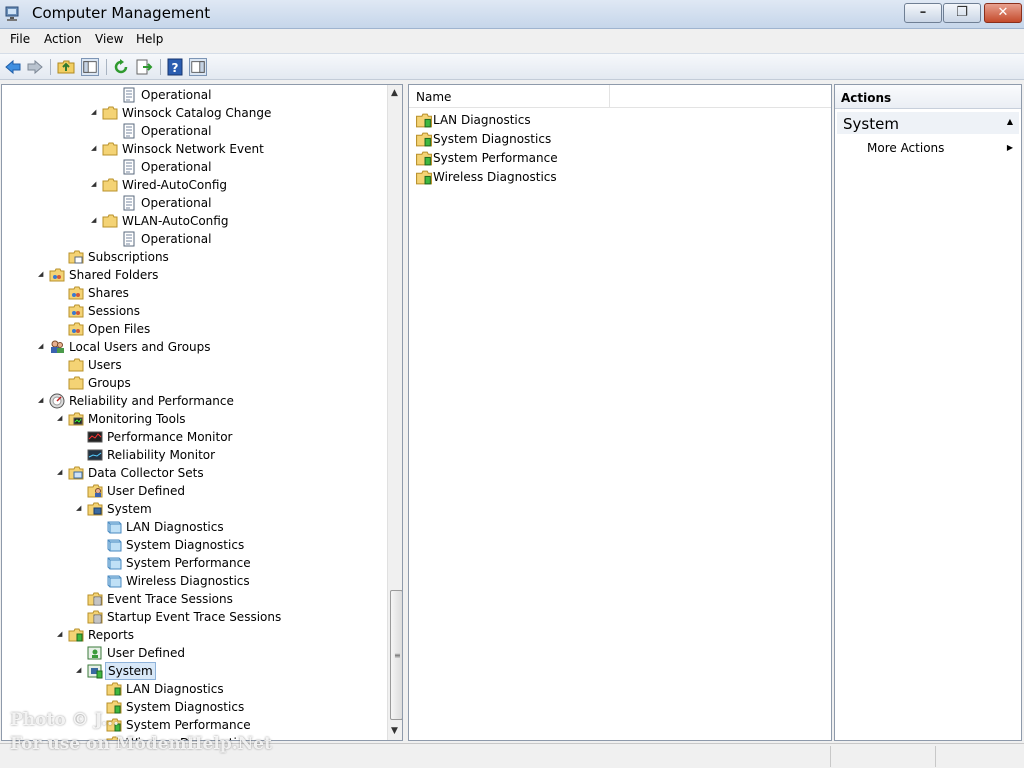  Describe the element at coordinates (1009, 147) in the screenshot. I see `submenu-arrow-icon: ▶` at that location.